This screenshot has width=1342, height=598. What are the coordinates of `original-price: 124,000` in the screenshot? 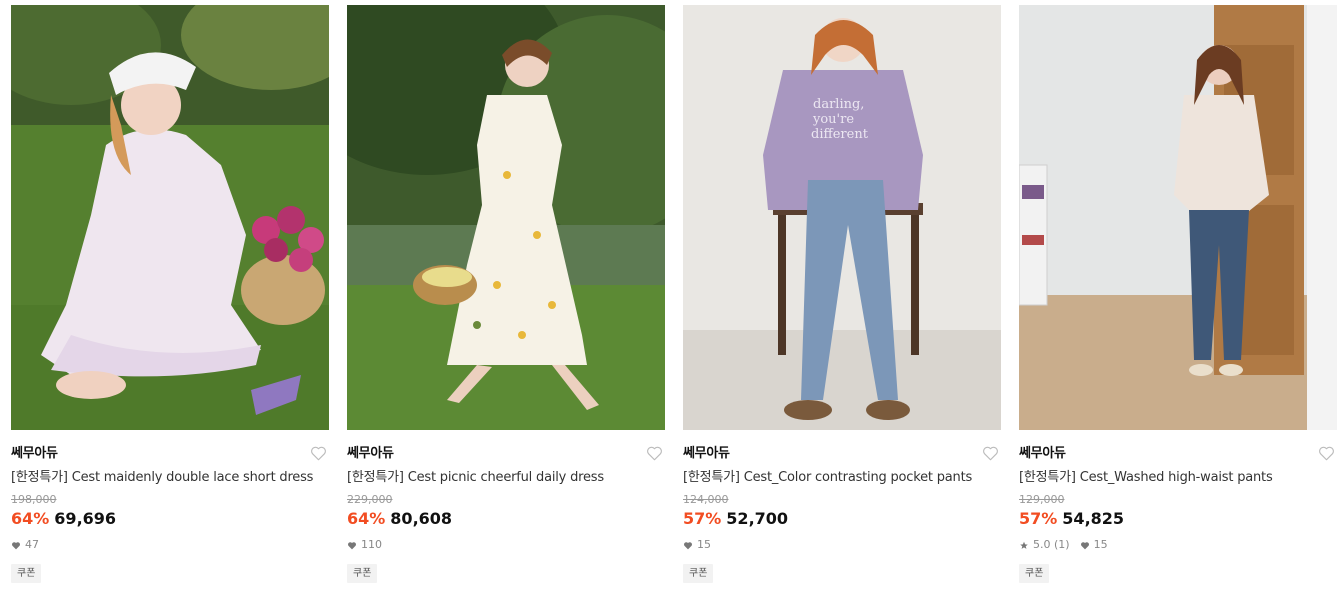 It's located at (706, 499).